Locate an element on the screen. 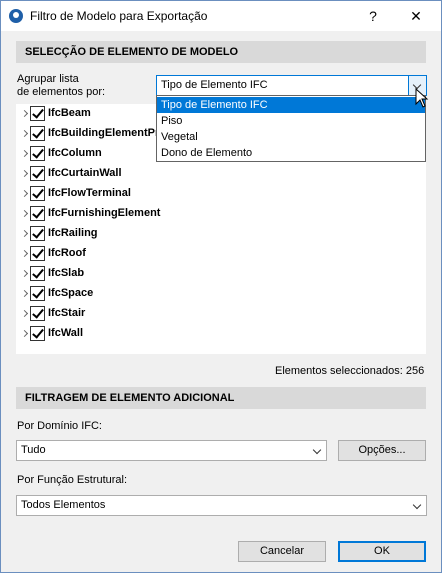 The height and width of the screenshot is (573, 442). ifc-domain-label: Por Domínio IFC: is located at coordinates (59, 426).